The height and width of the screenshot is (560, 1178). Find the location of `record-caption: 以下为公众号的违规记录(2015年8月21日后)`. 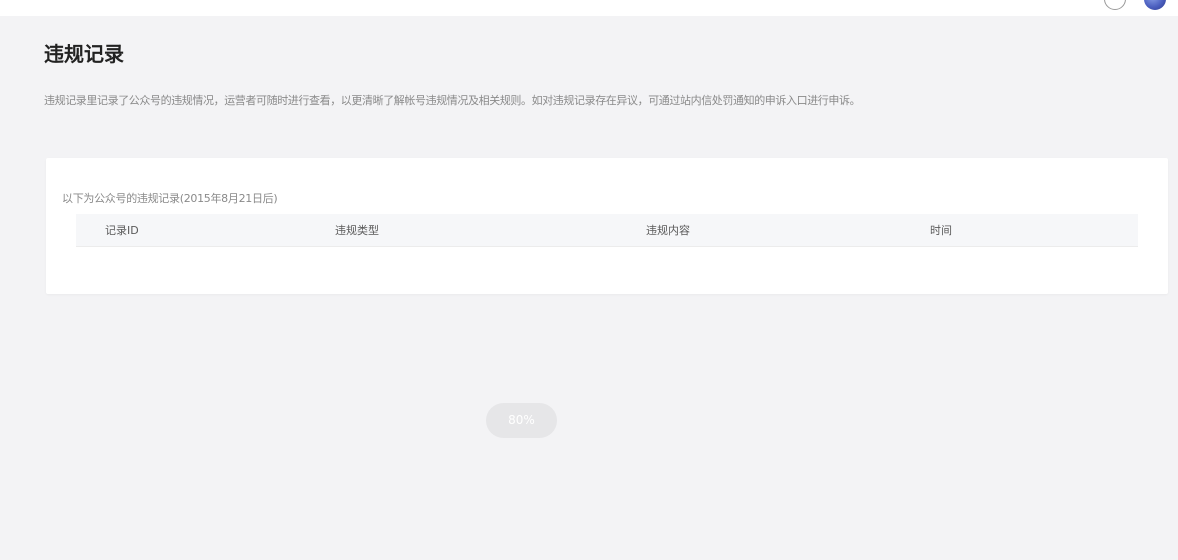

record-caption: 以下为公众号的违规记录(2015年8月21日后) is located at coordinates (170, 198).